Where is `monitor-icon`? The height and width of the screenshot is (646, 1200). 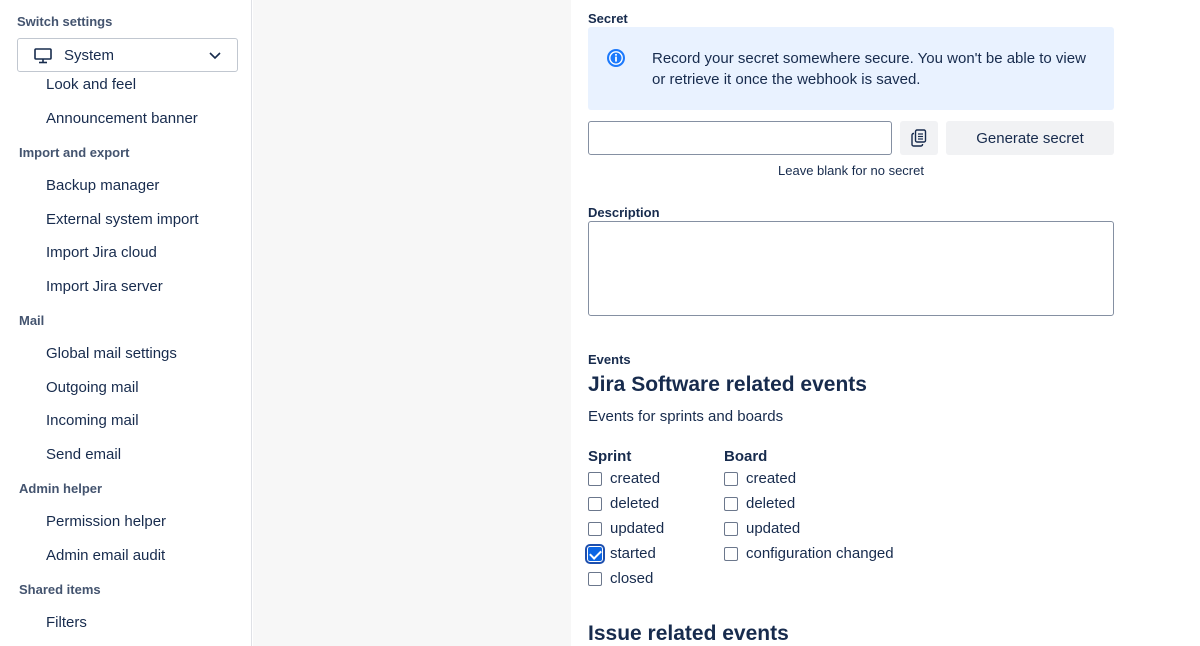 monitor-icon is located at coordinates (43, 56).